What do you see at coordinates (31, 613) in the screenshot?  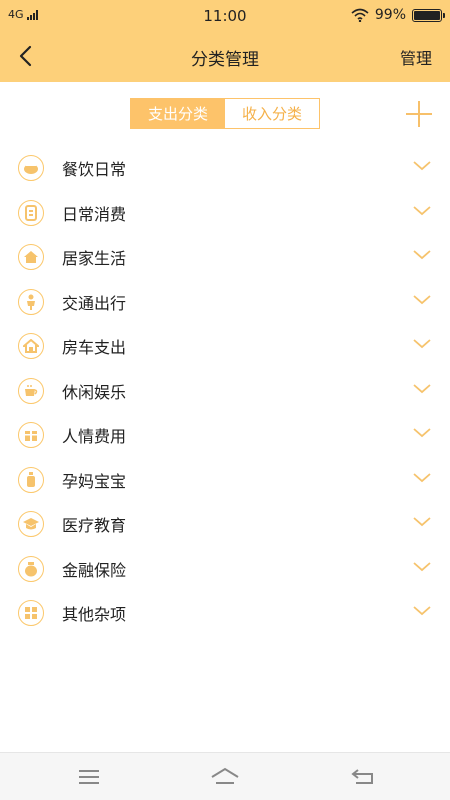 I see `grid-icon` at bounding box center [31, 613].